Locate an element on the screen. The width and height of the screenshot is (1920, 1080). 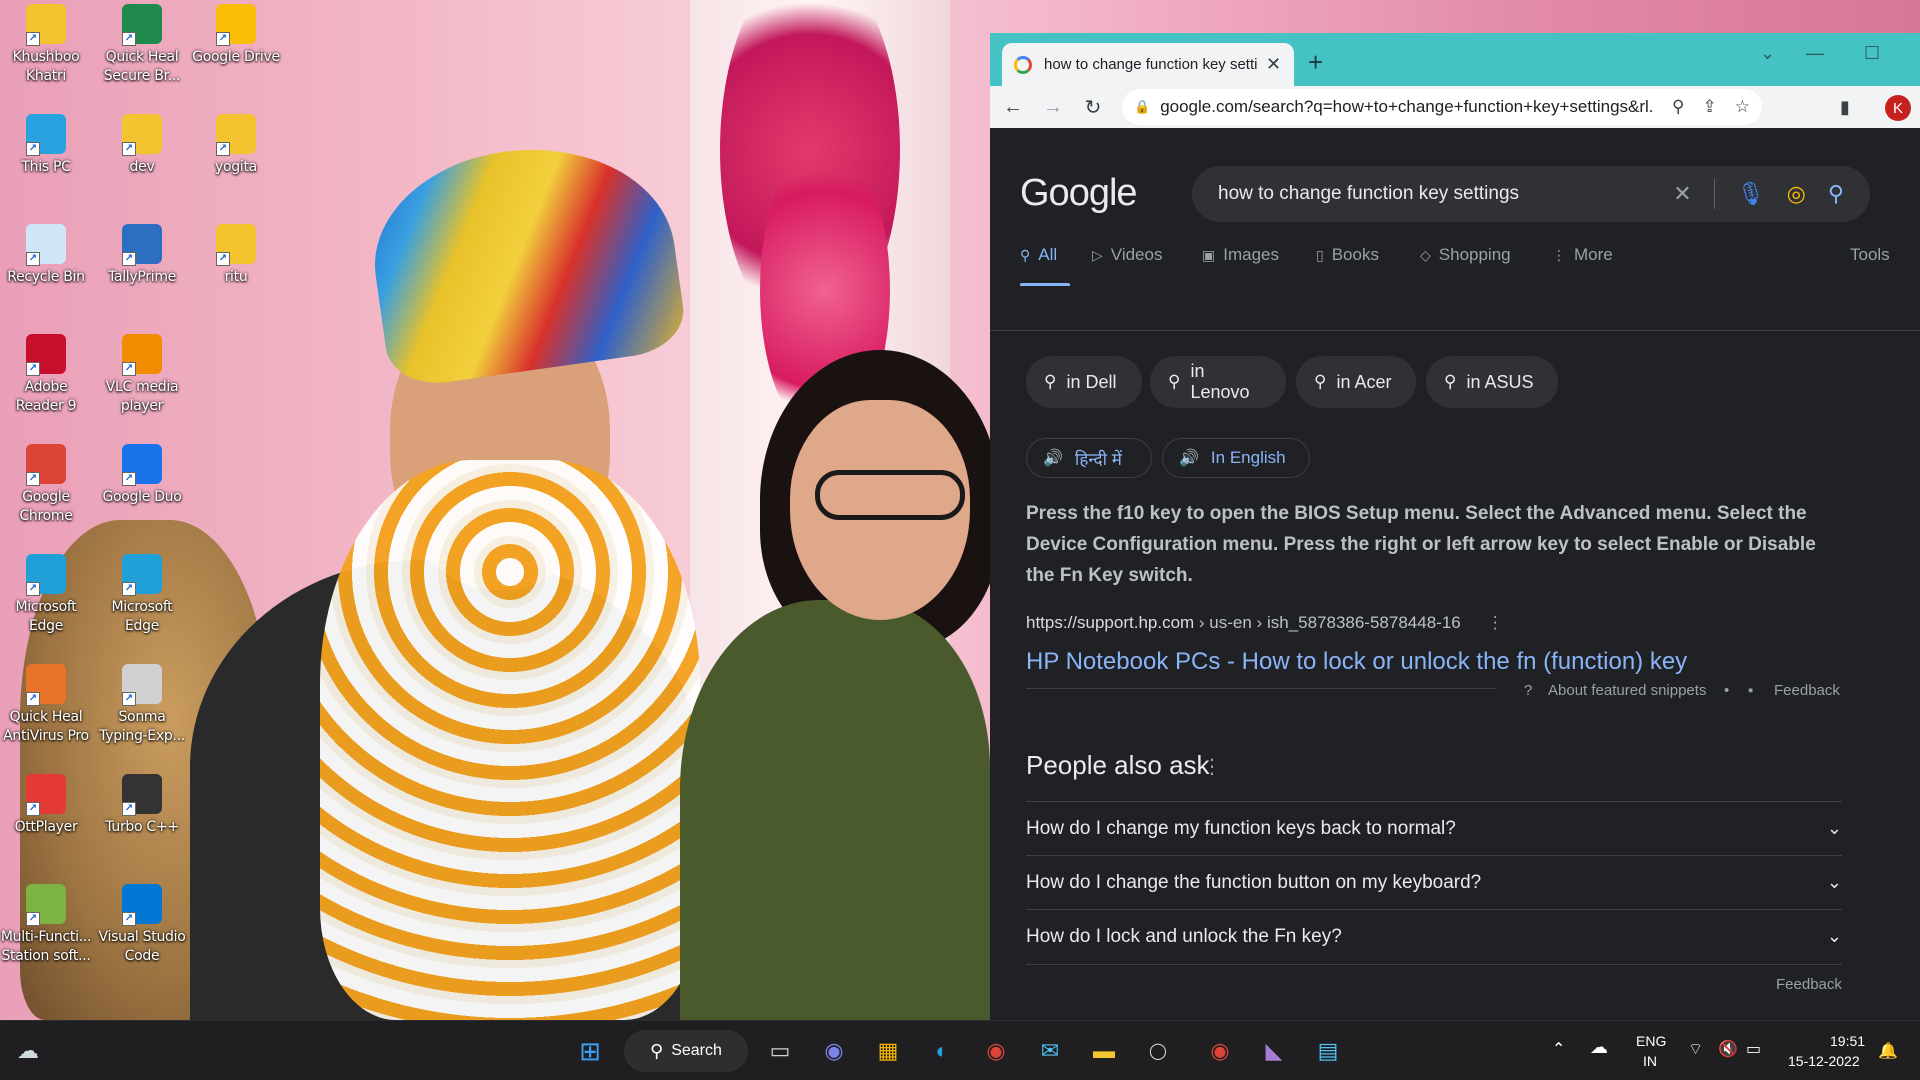
tab-shopping: ◇ Shopping is located at coordinates (1465, 255).